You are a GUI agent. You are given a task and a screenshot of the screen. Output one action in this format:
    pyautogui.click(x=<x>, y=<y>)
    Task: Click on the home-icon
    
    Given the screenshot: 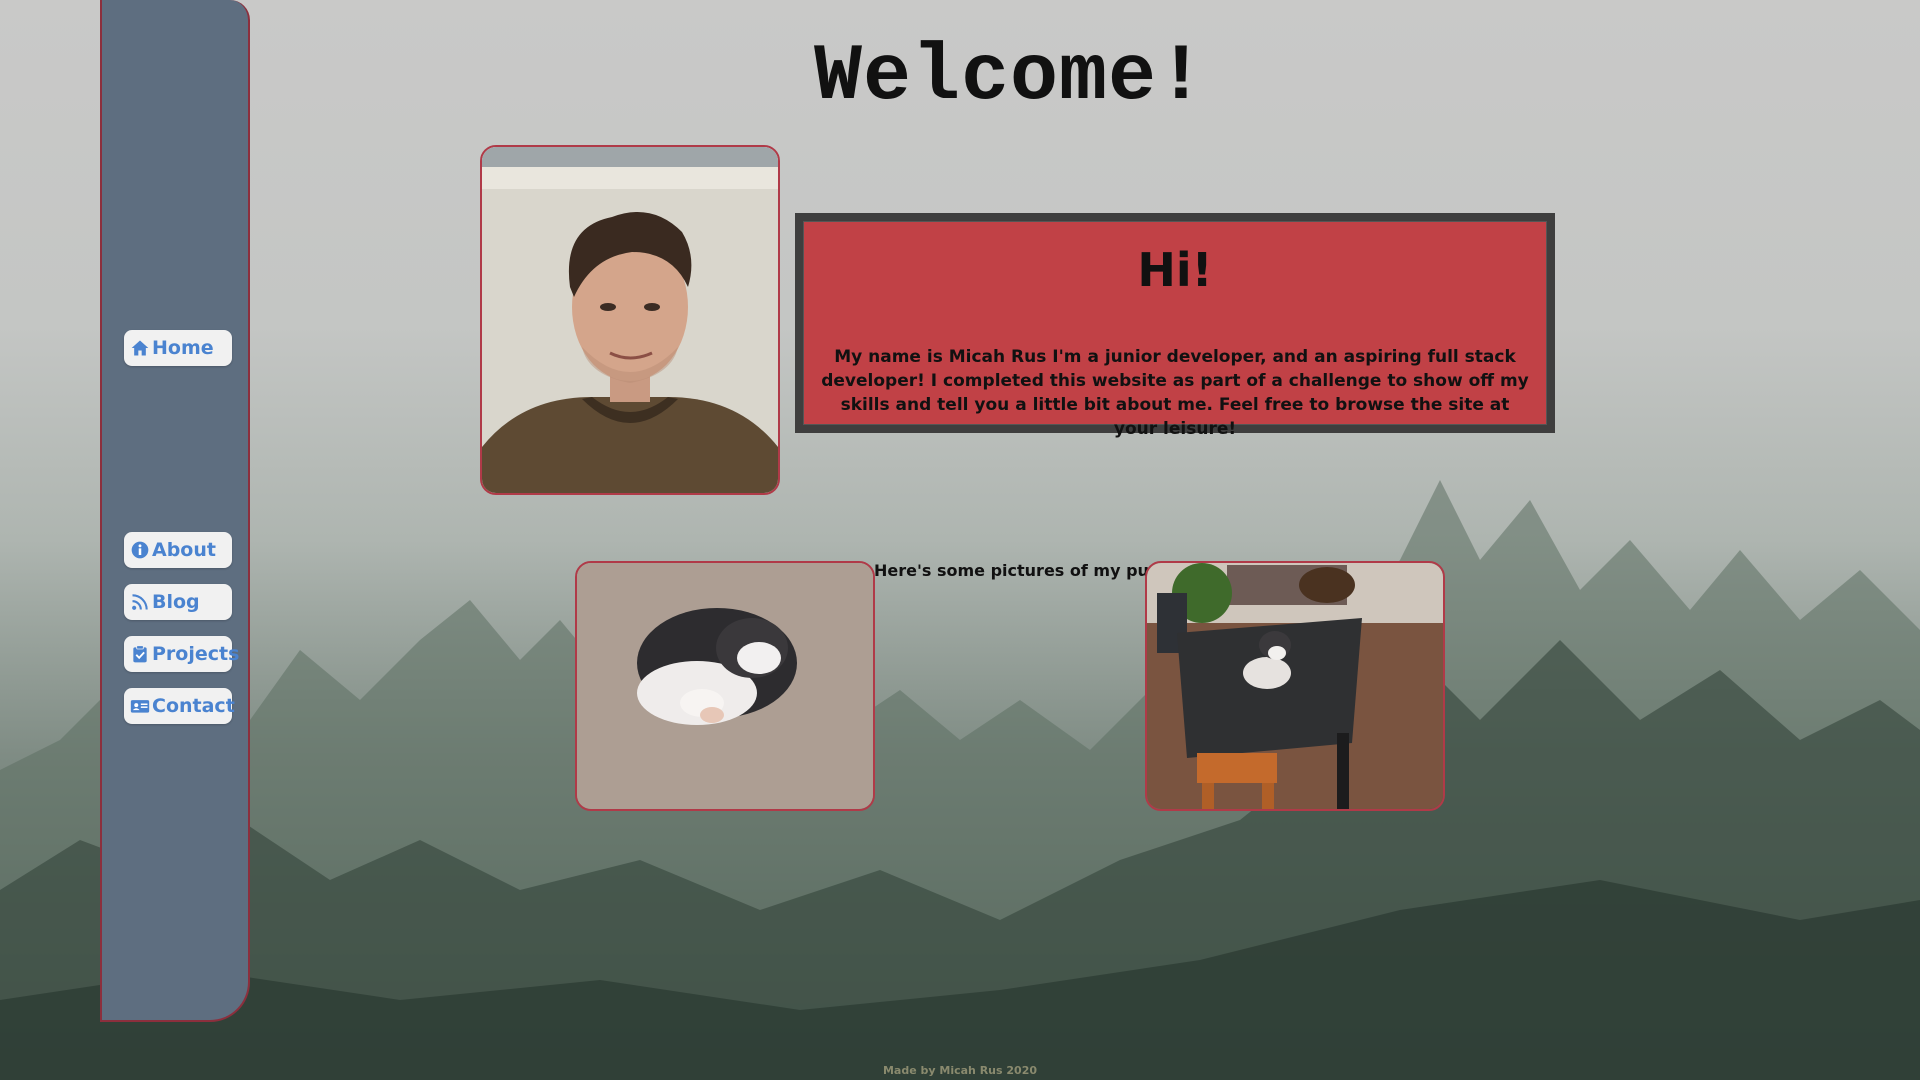 What is the action you would take?
    pyautogui.click(x=140, y=348)
    